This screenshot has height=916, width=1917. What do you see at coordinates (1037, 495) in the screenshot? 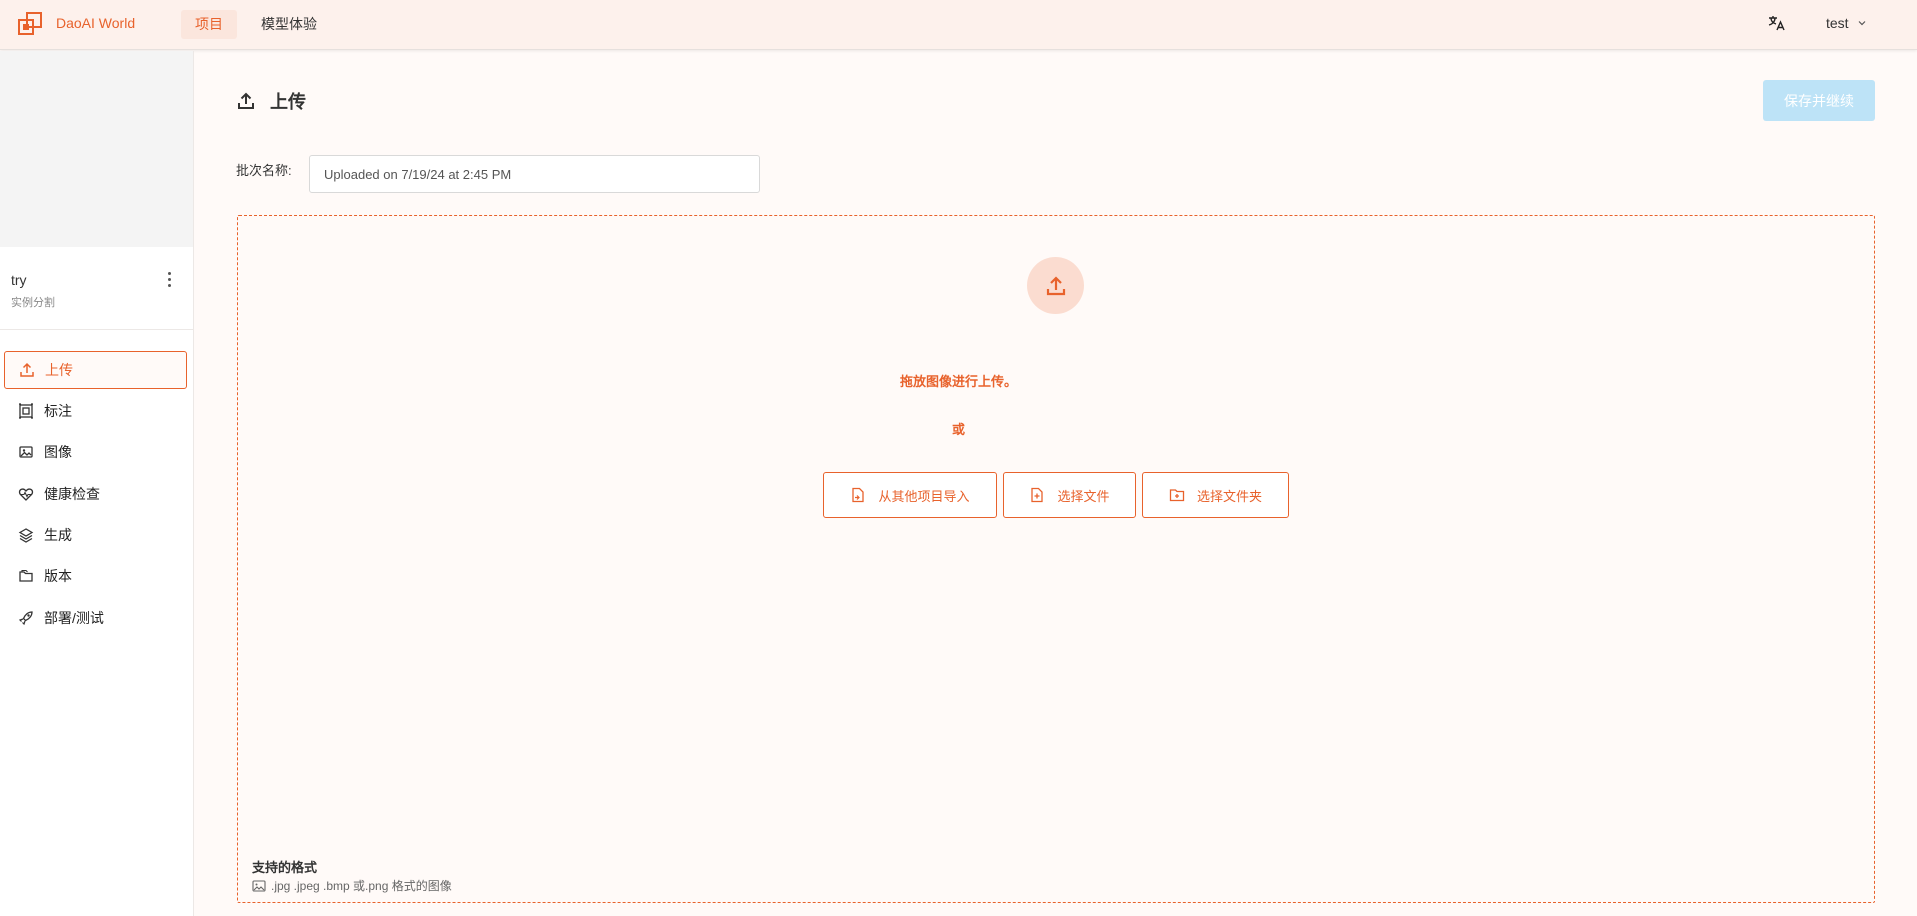
I see `file-plus-icon` at bounding box center [1037, 495].